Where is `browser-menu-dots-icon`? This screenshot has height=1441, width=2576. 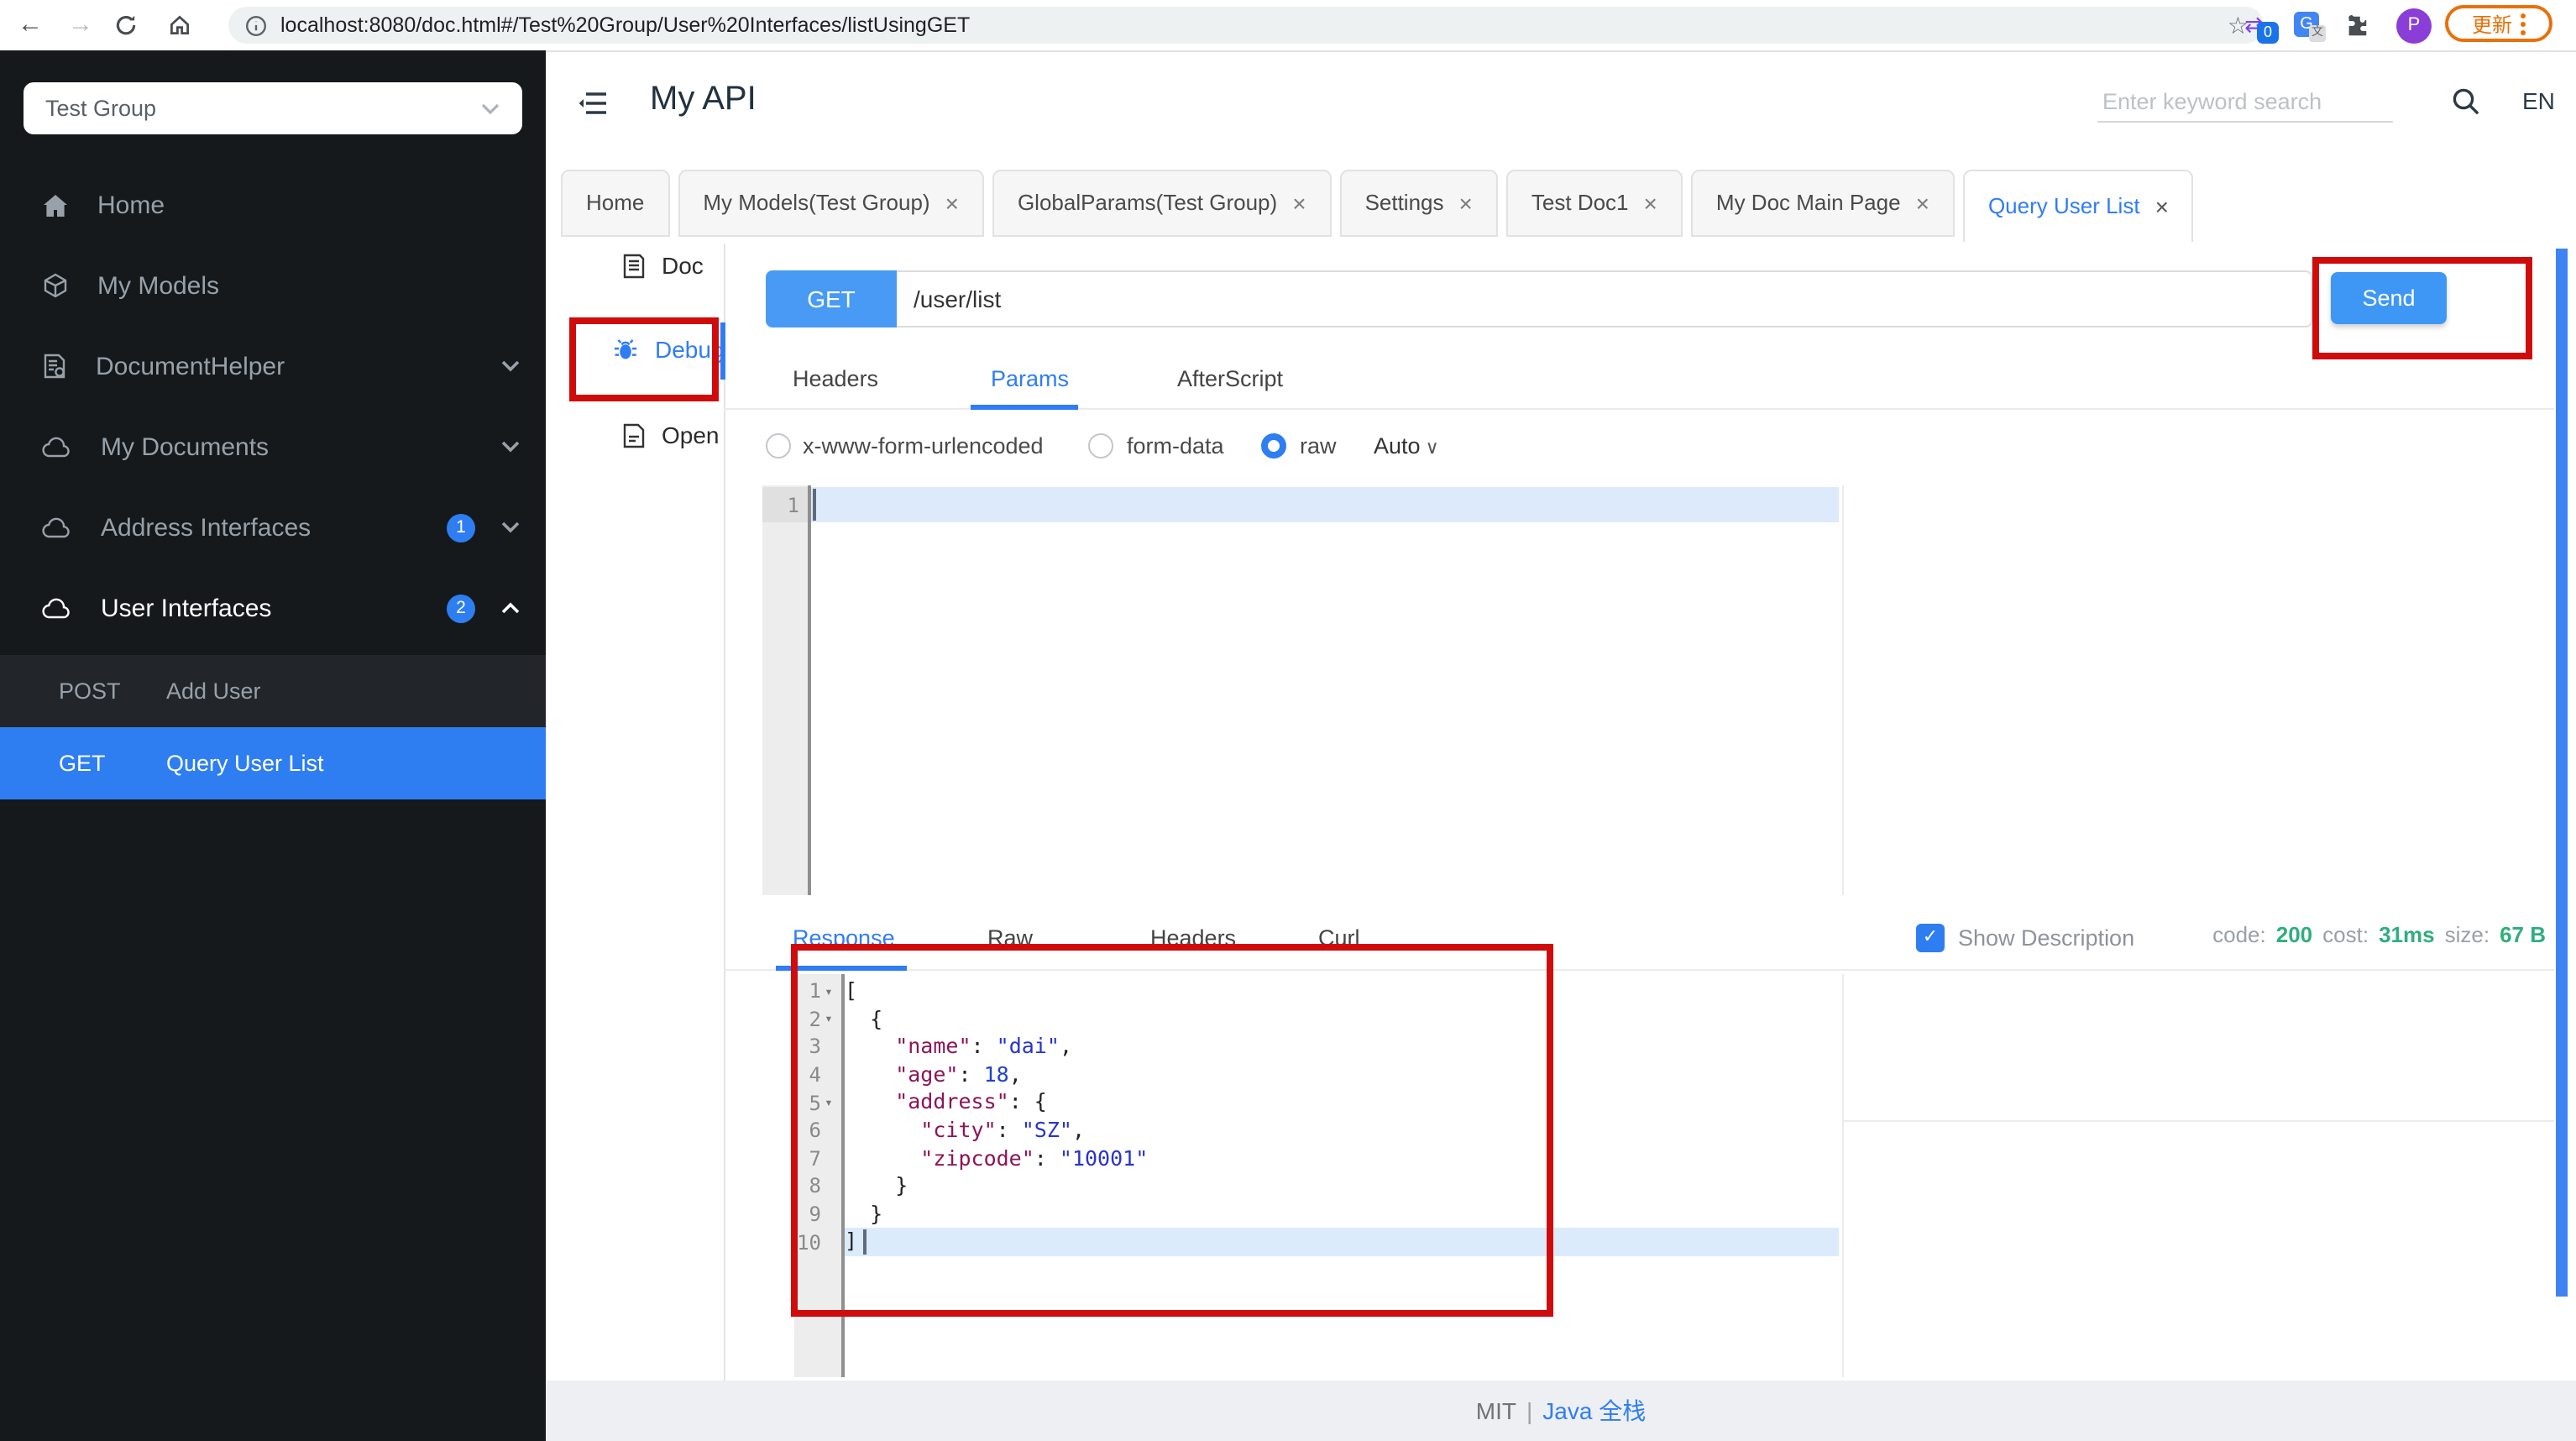 browser-menu-dots-icon is located at coordinates (2523, 23).